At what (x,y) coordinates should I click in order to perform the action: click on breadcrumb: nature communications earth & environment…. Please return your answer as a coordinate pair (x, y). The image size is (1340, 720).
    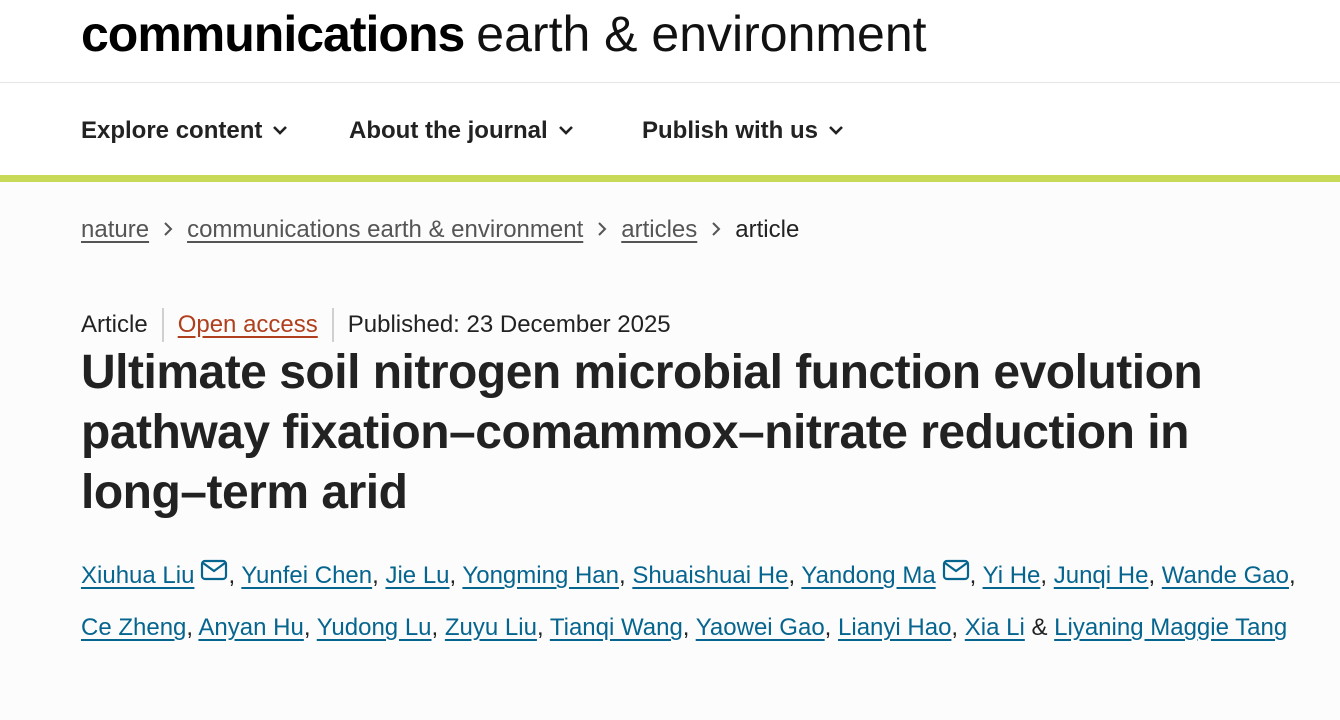
    Looking at the image, I should click on (440, 230).